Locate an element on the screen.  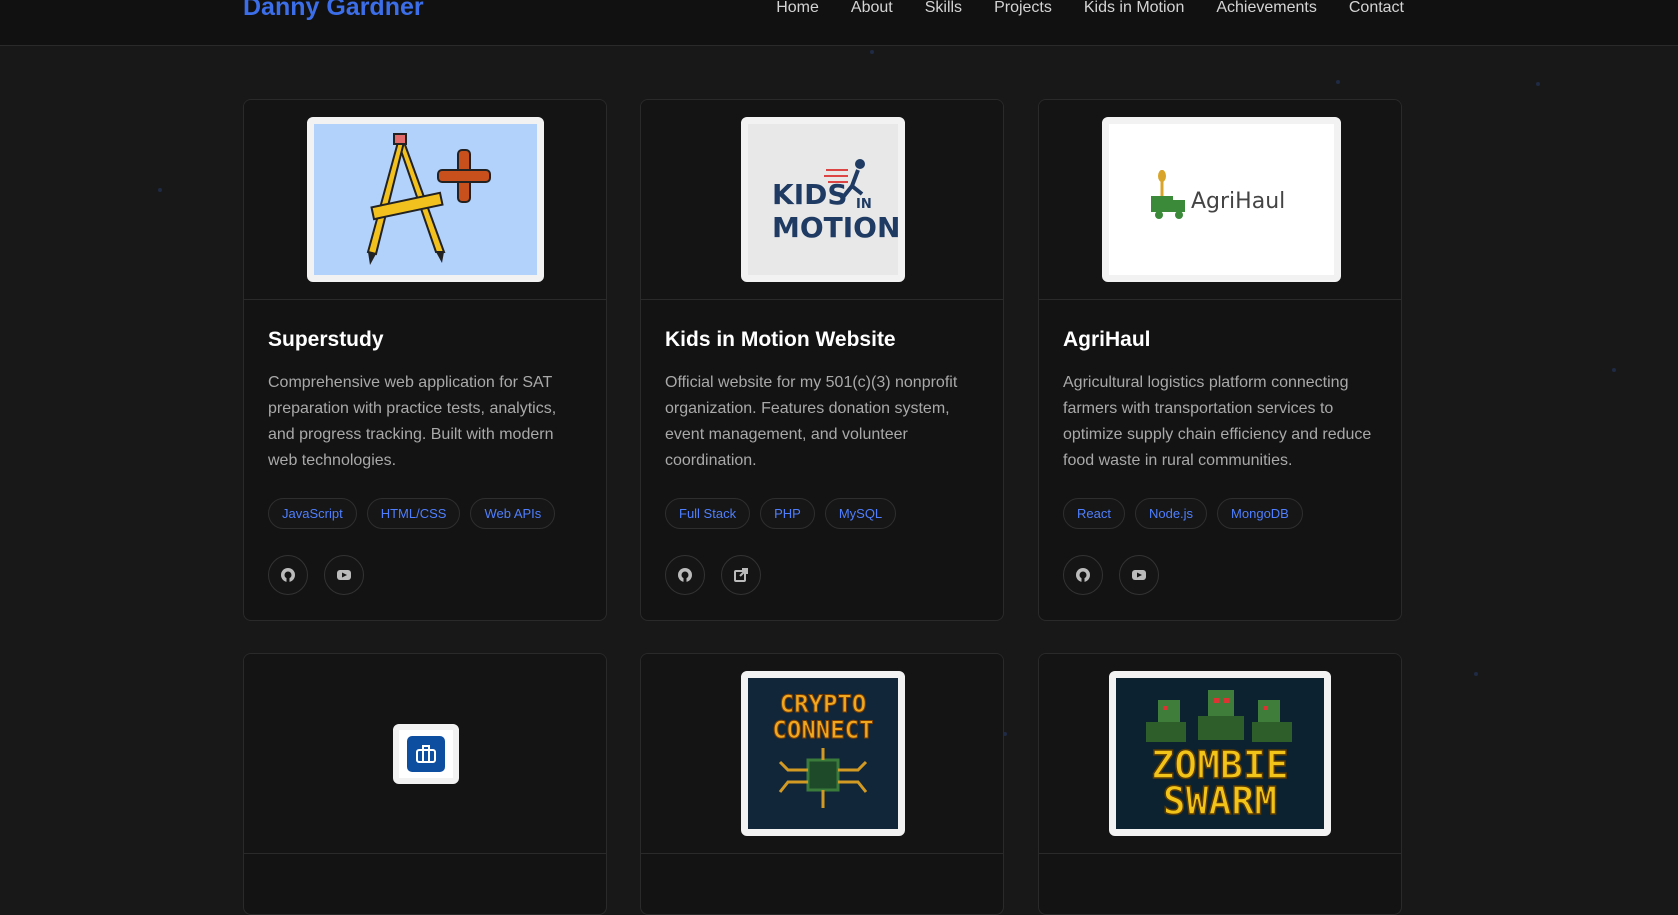
superstudy-thumbnail is located at coordinates (425, 199).